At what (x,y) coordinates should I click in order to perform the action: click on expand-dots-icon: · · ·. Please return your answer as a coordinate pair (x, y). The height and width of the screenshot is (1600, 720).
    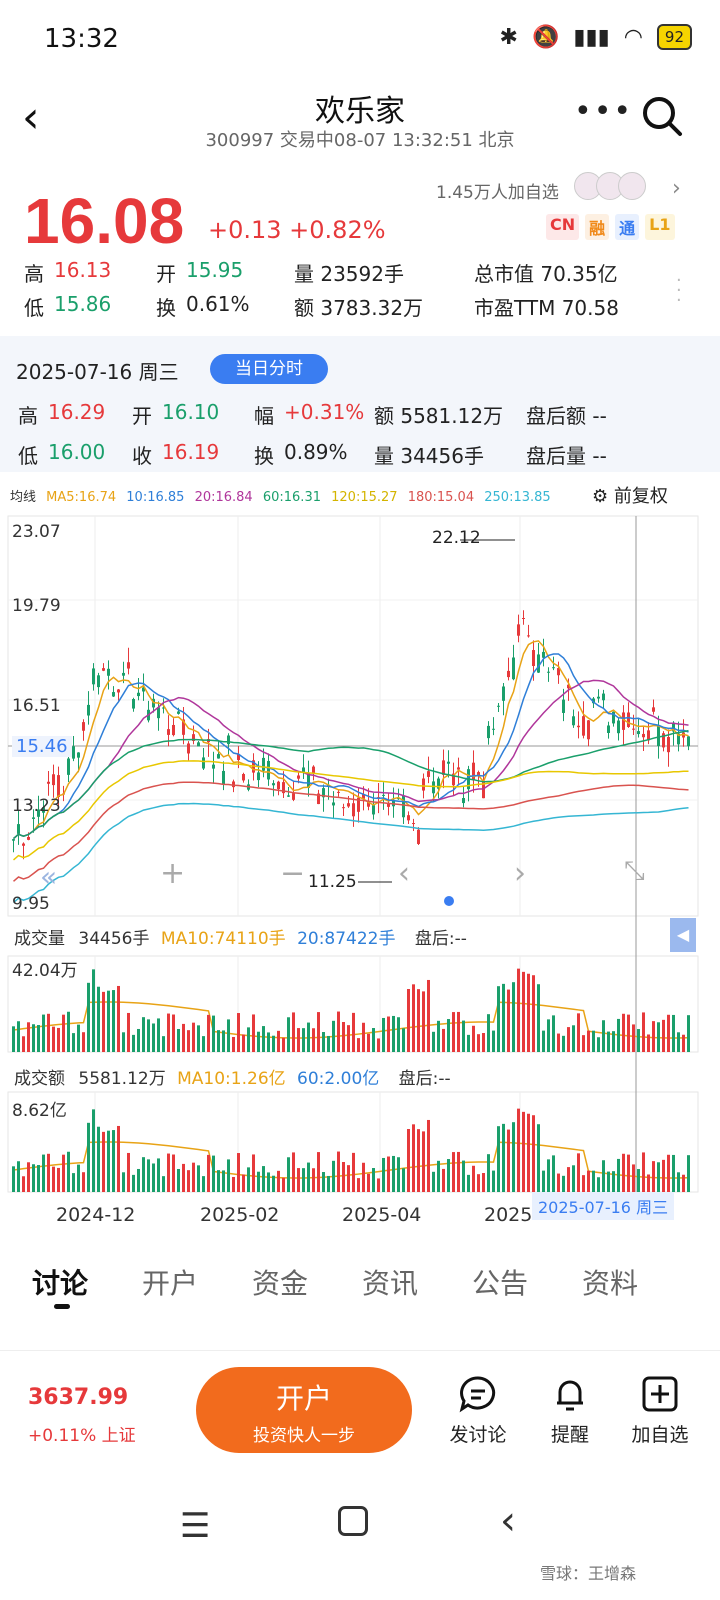
    Looking at the image, I should click on (679, 291).